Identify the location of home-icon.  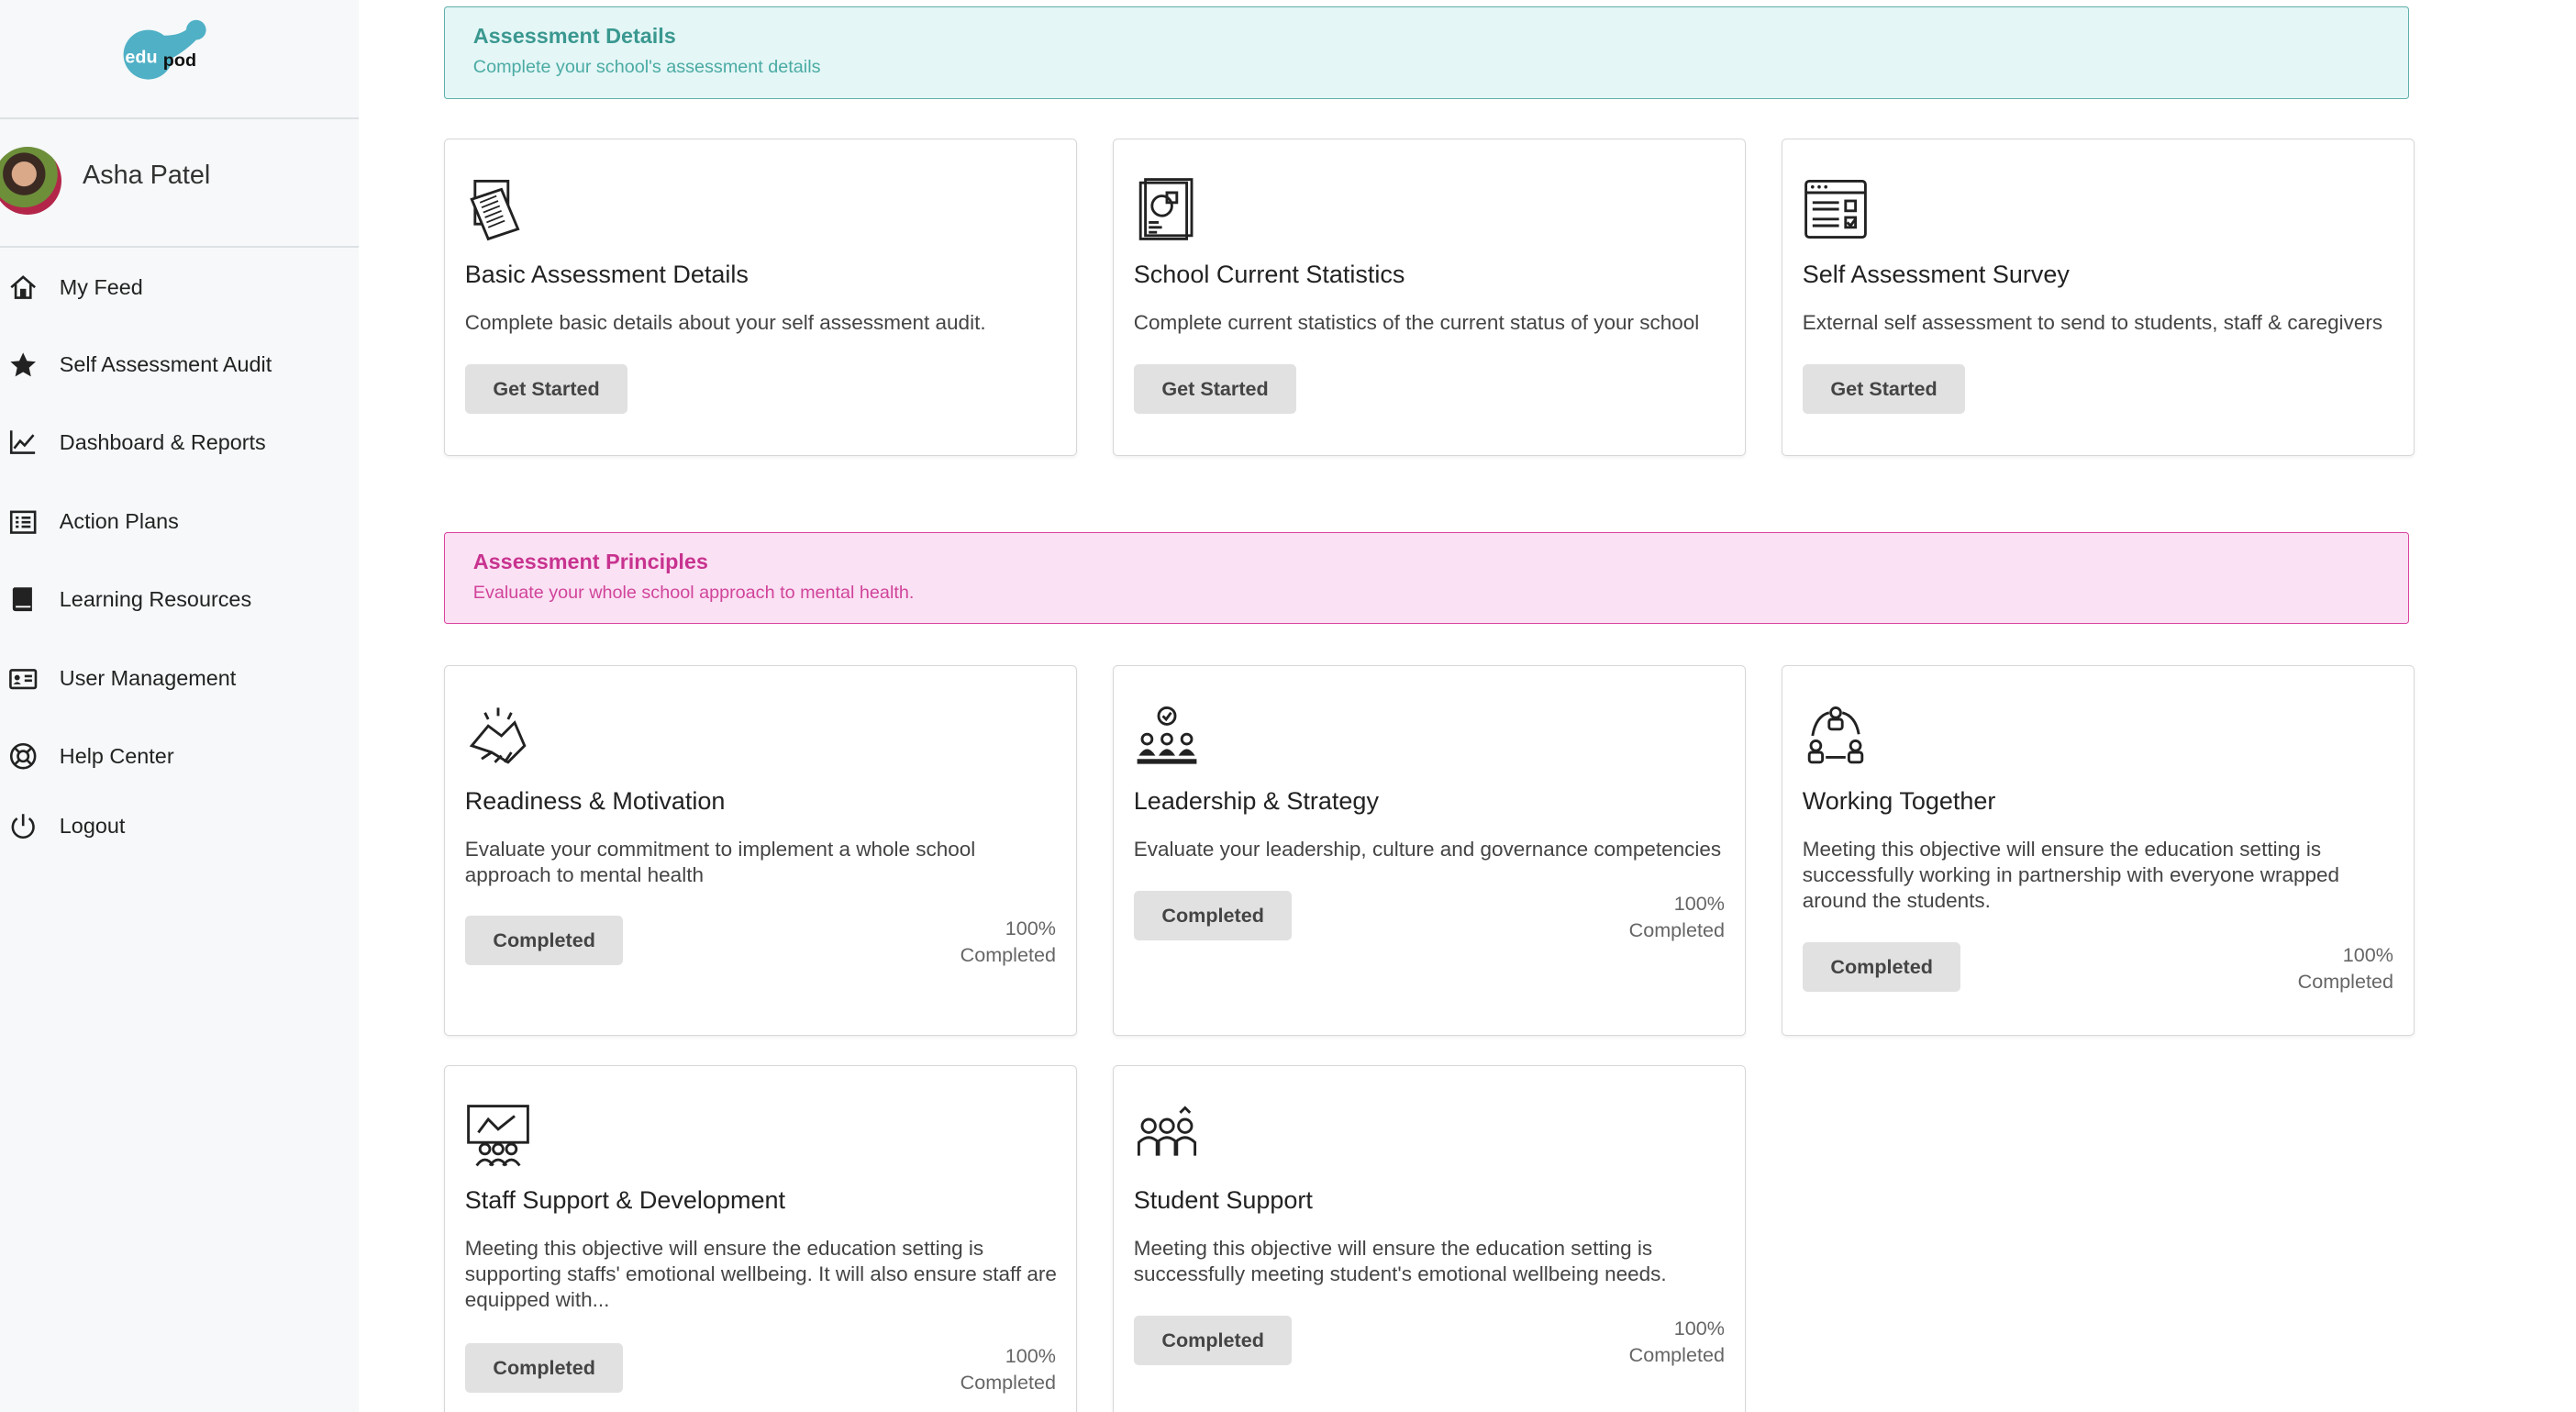
(23, 287).